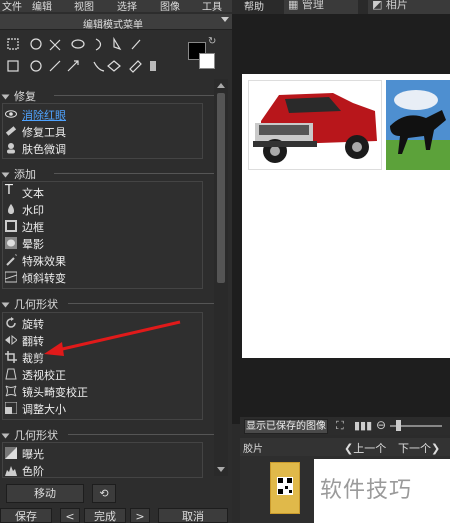  I want to click on exposure-item: 曝光, so click(103, 453).